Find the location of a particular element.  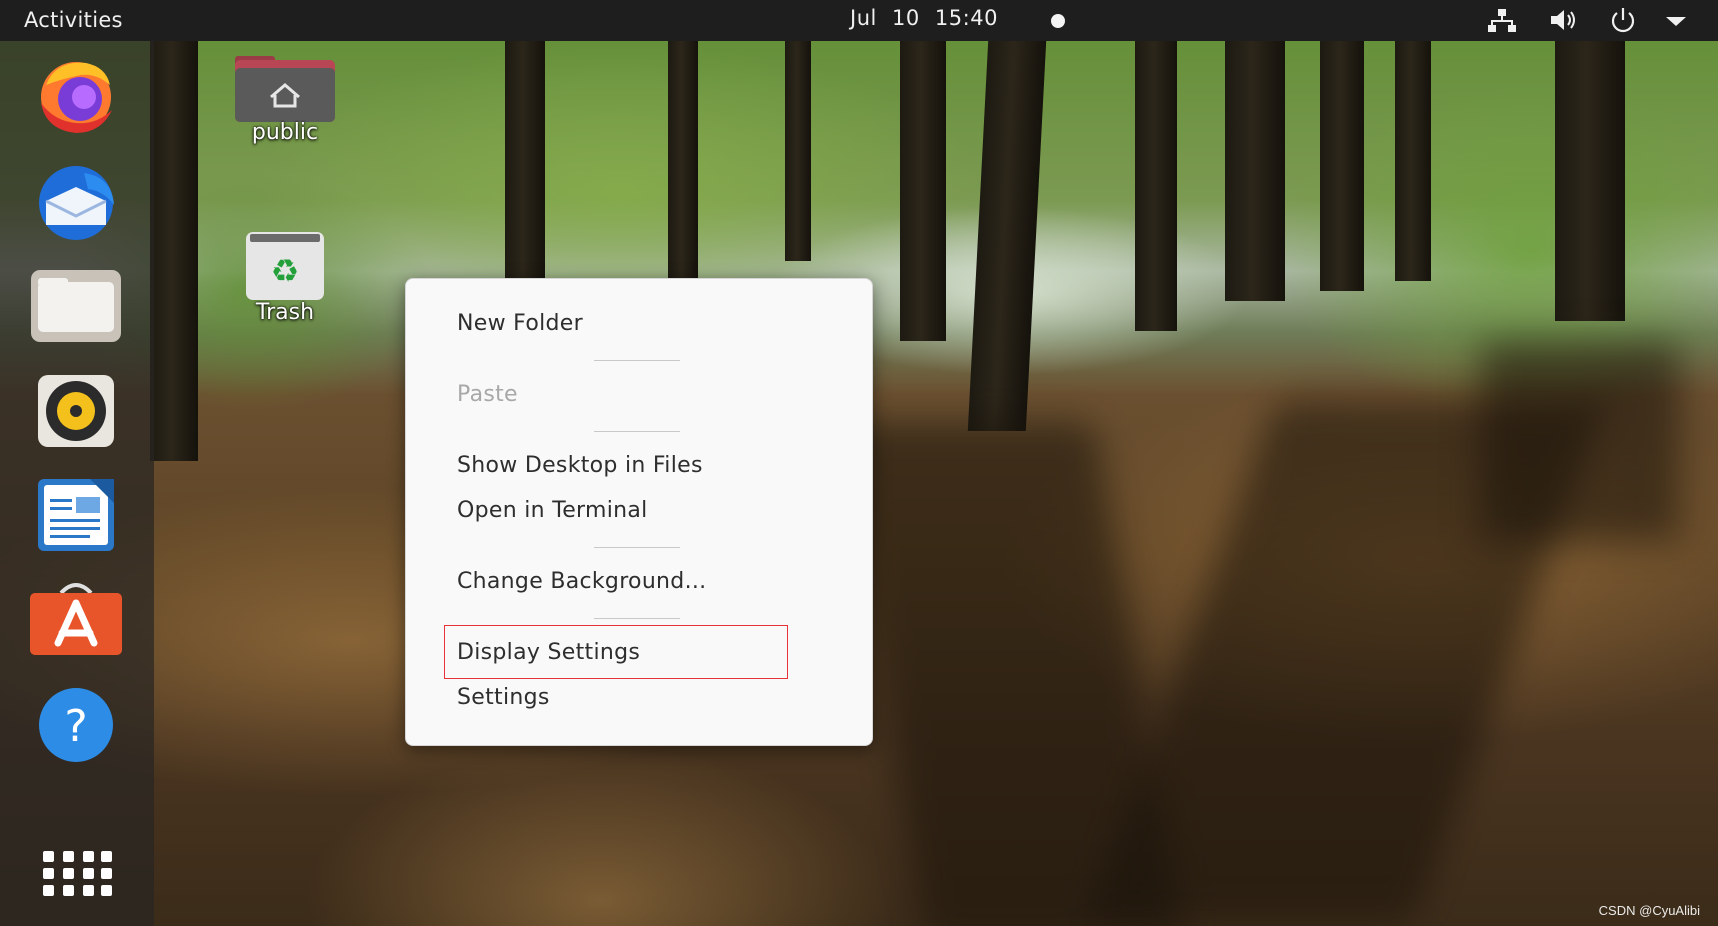

apps-grid-icon is located at coordinates (77, 874).